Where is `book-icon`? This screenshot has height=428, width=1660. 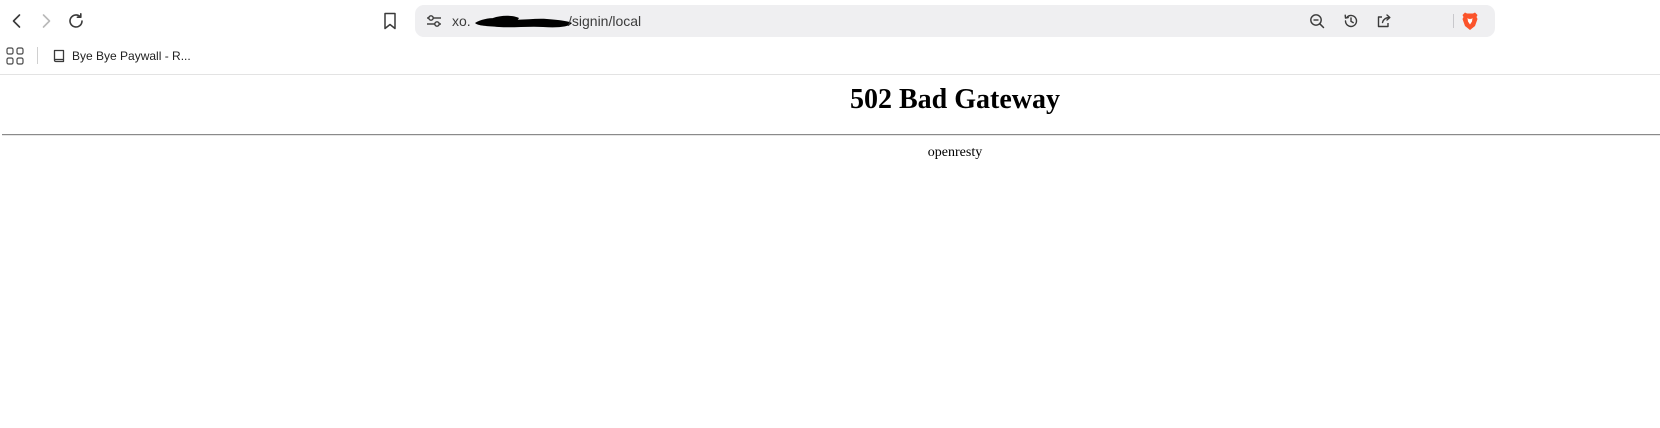
book-icon is located at coordinates (59, 56).